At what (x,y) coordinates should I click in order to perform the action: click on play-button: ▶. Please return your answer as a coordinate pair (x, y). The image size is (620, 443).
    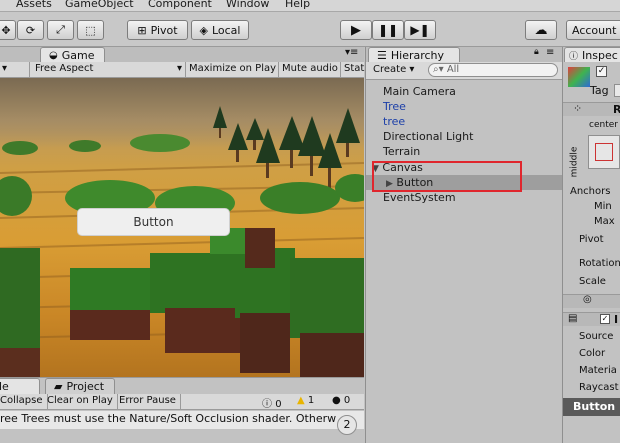
    Looking at the image, I should click on (356, 30).